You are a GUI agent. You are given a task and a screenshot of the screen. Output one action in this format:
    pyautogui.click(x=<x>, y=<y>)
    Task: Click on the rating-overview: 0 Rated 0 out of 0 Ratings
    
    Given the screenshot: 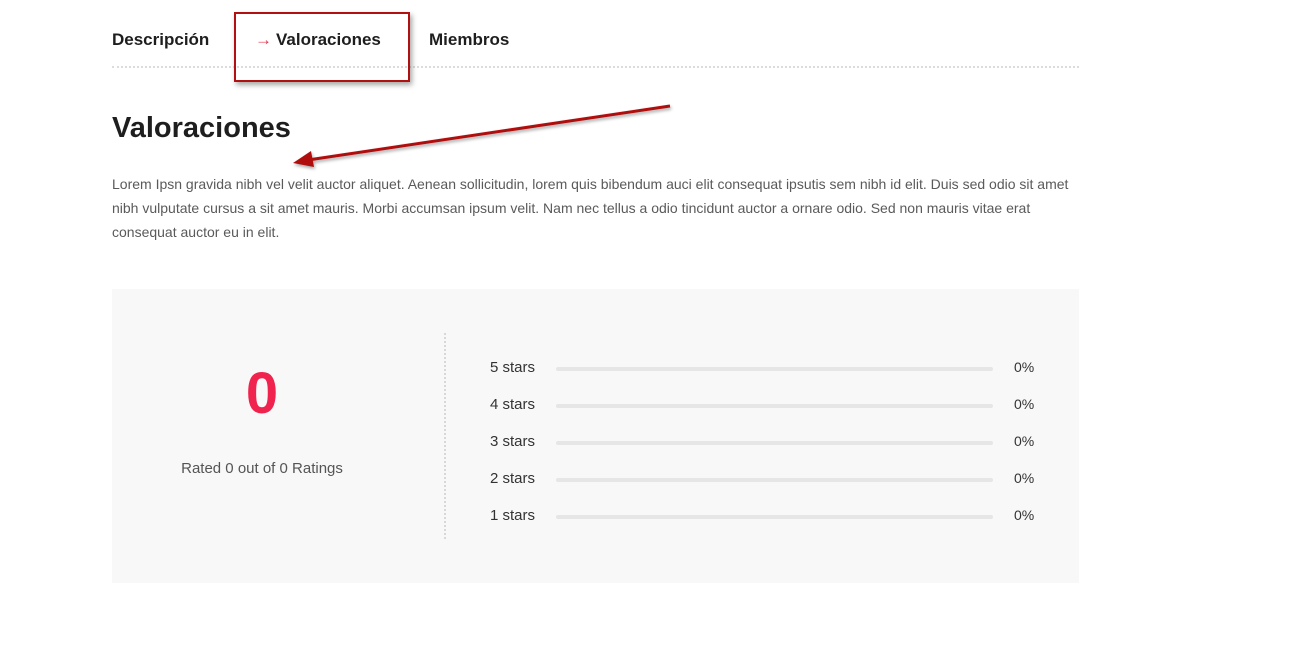 What is the action you would take?
    pyautogui.click(x=262, y=436)
    